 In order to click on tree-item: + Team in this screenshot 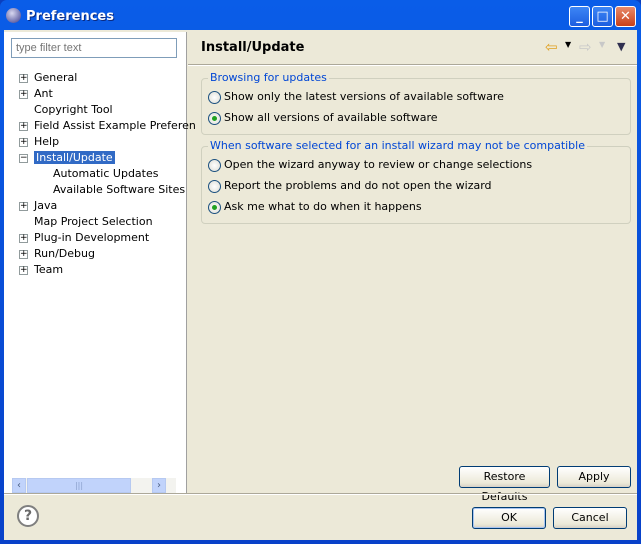, I will do `click(41, 270)`.